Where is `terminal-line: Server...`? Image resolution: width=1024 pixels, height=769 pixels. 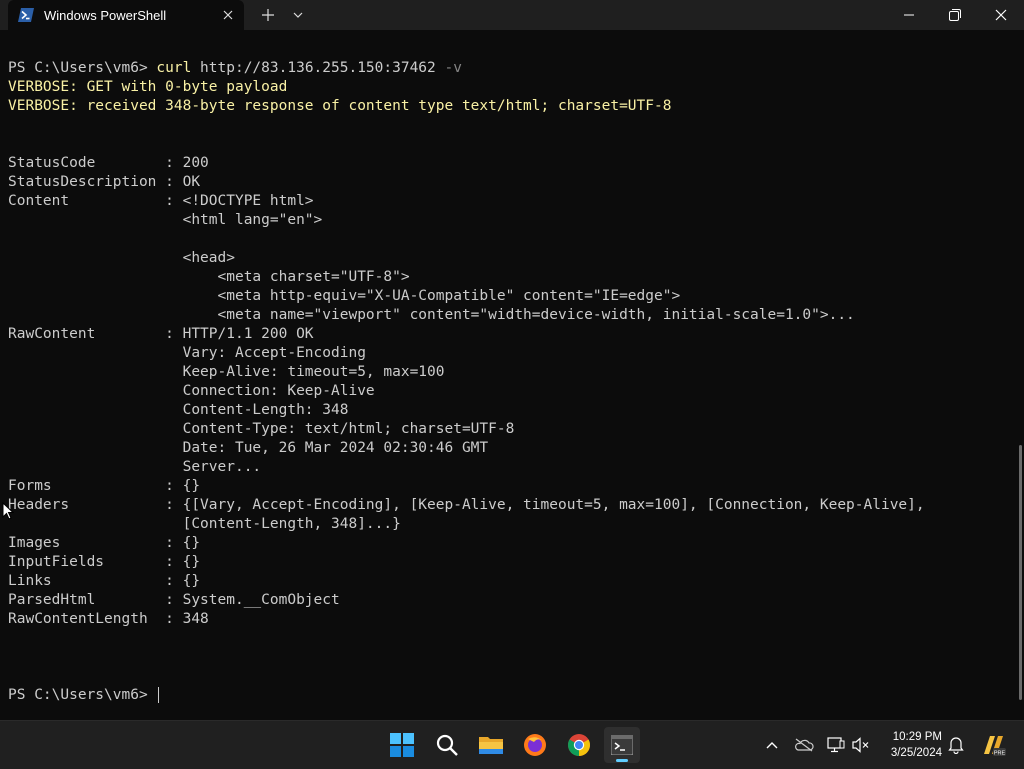
terminal-line: Server... is located at coordinates (511, 467).